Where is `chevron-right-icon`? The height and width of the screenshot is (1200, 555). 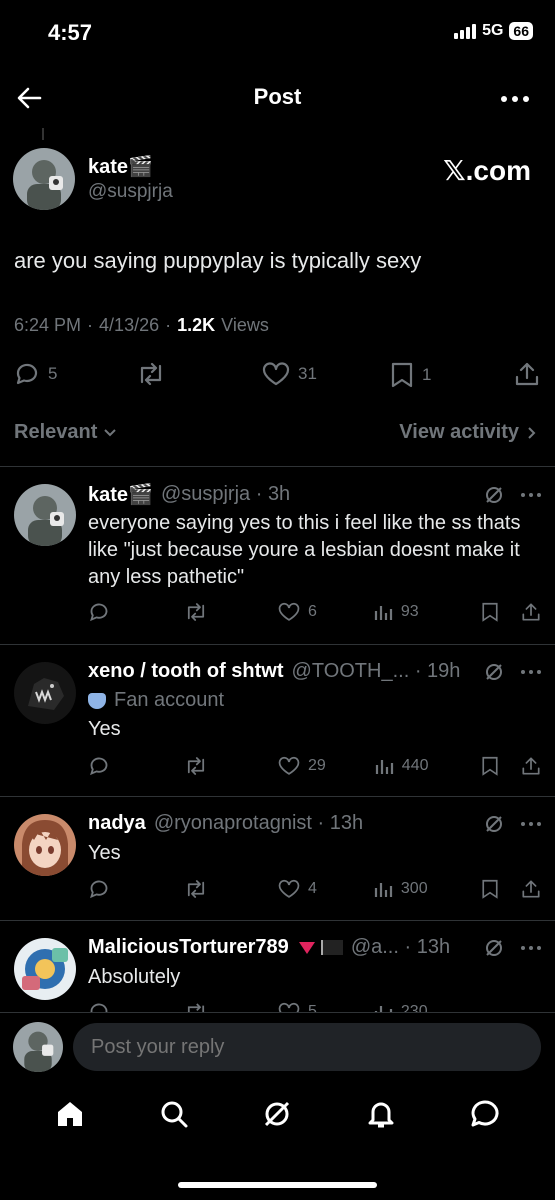
chevron-right-icon is located at coordinates (532, 432).